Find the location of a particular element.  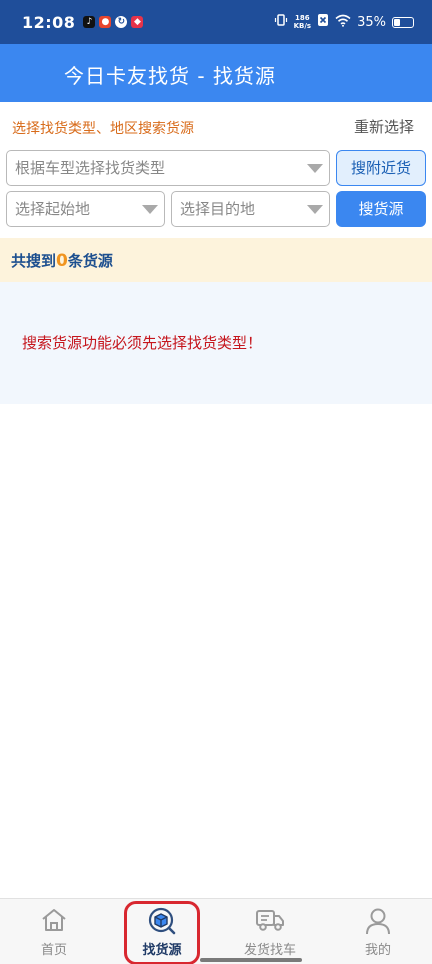

result-list: 搜索货源功能必须先选择找货类型！ is located at coordinates (216, 343).